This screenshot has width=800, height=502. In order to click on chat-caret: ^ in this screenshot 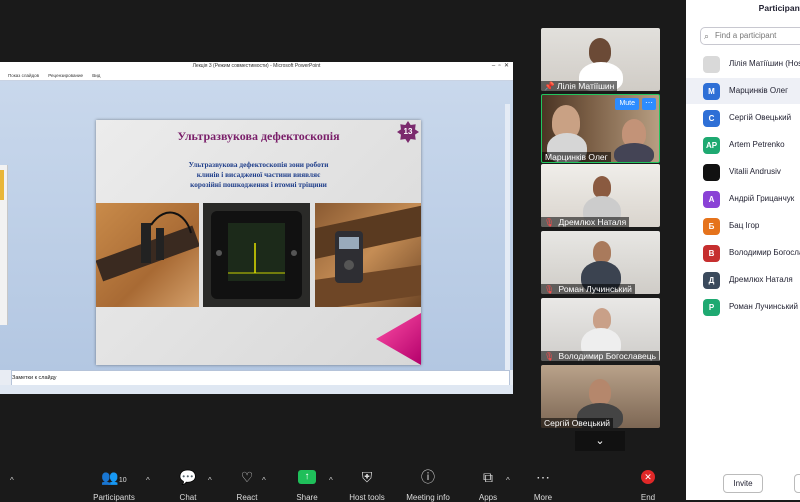, I will do `click(210, 480)`.